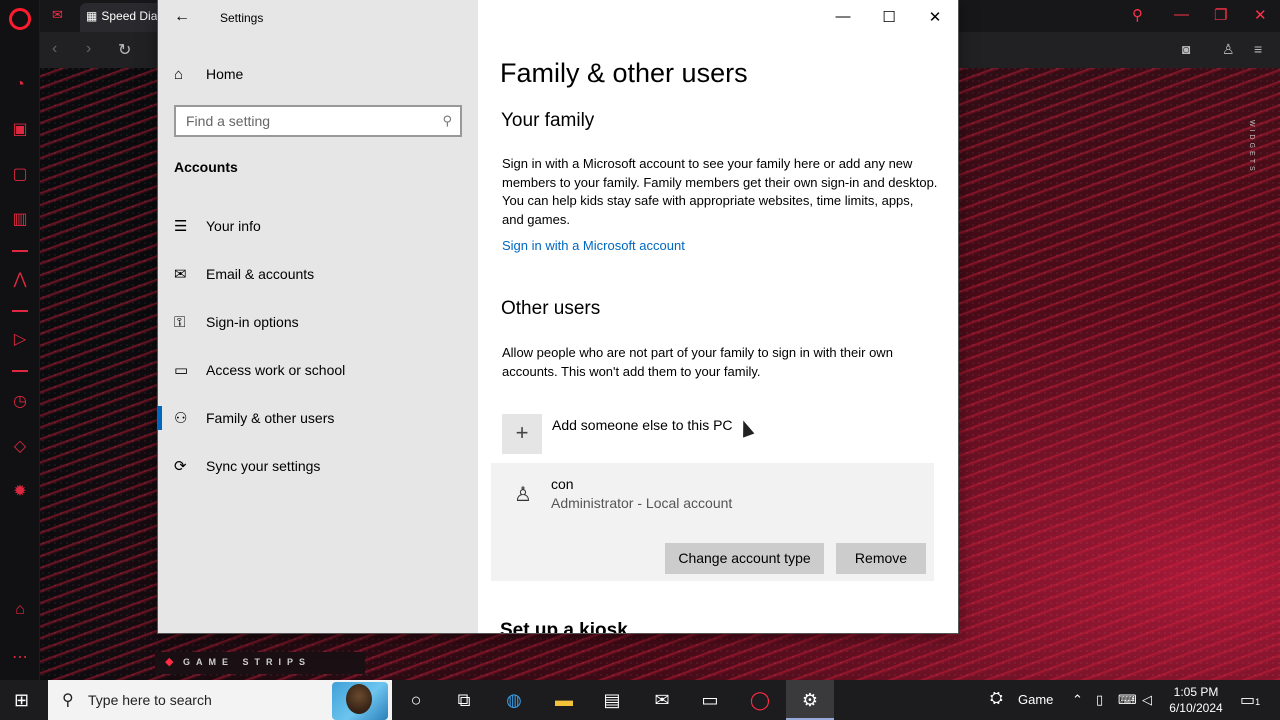  Describe the element at coordinates (1147, 700) in the screenshot. I see `volume-muted-icon: ◁` at that location.